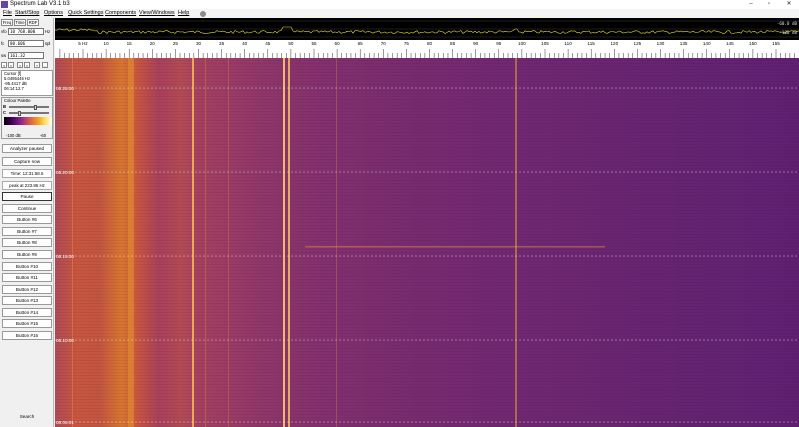  I want to click on axis-tick-label: 90, so click(476, 43).